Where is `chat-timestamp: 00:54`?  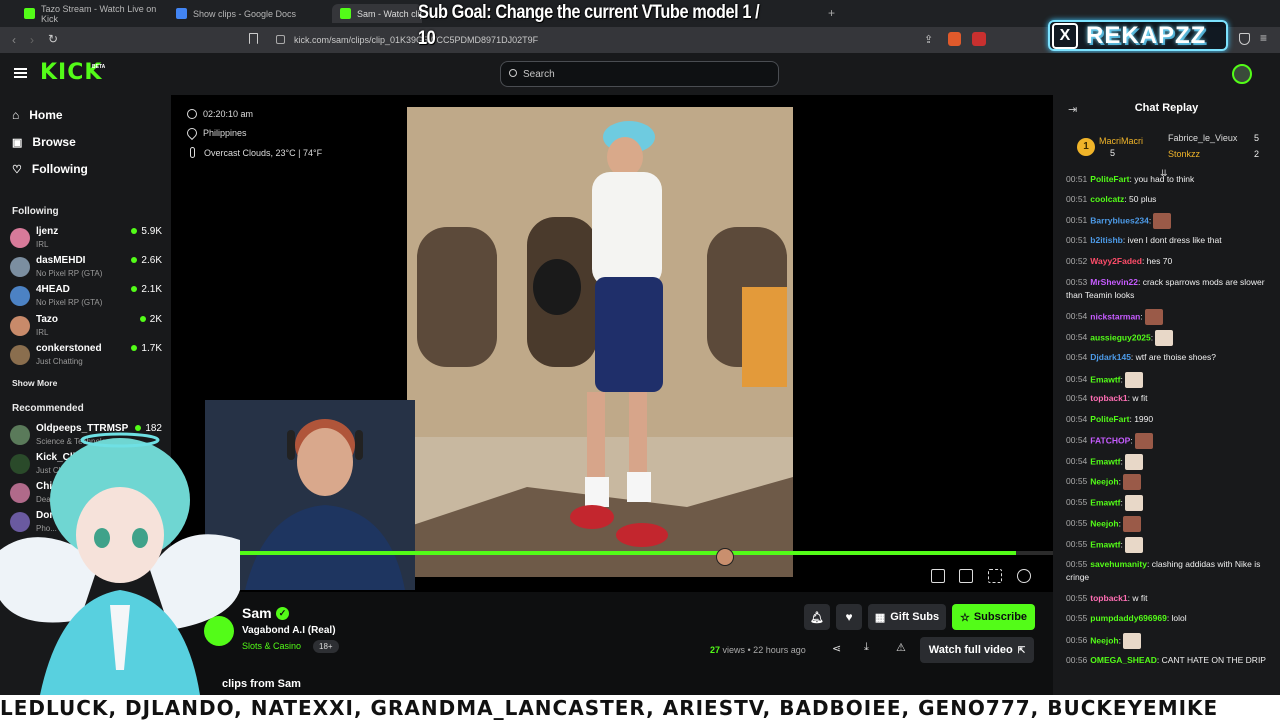
chat-timestamp: 00:54 is located at coordinates (1077, 337).